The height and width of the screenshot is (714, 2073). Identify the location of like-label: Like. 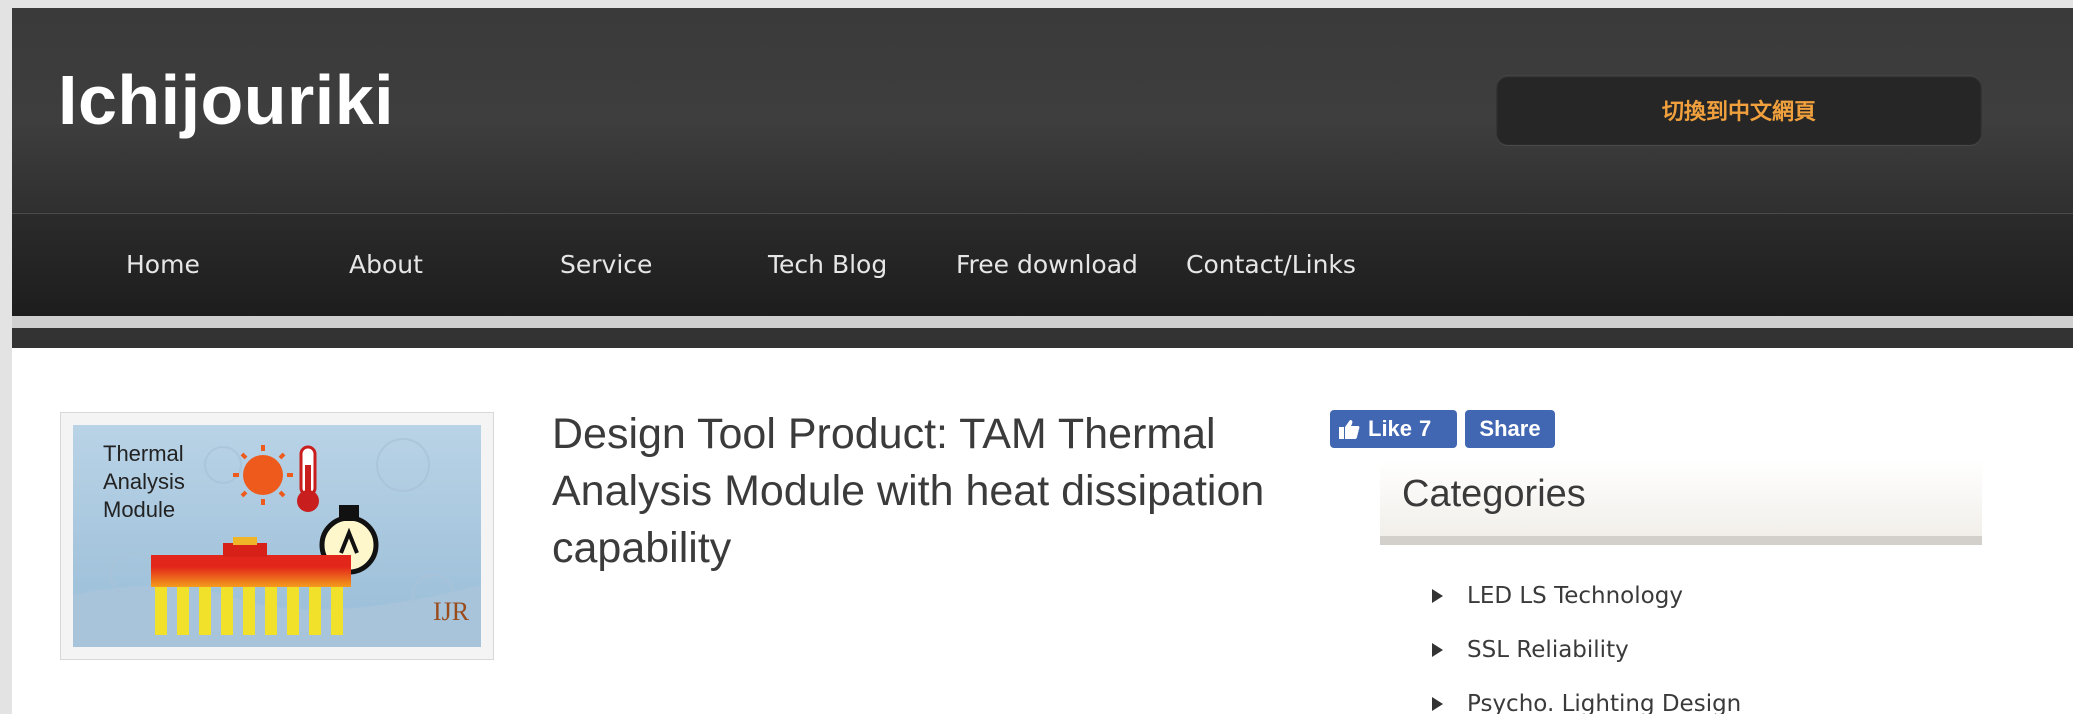
(1390, 428).